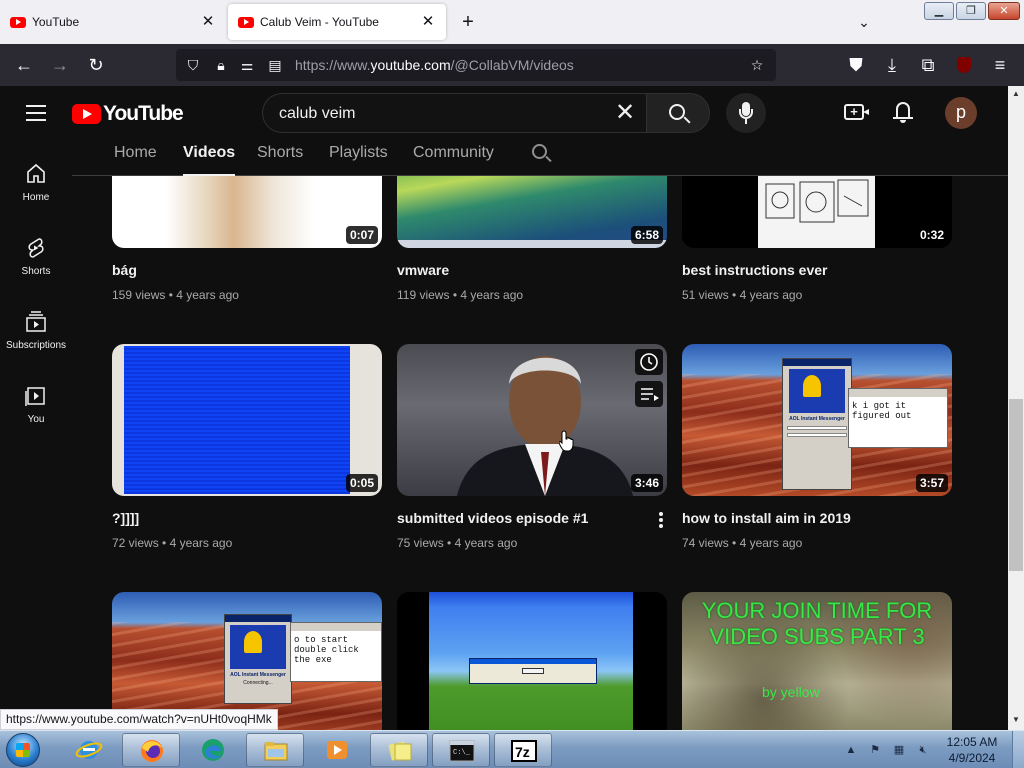 The height and width of the screenshot is (768, 1024). What do you see at coordinates (742, 543) in the screenshot?
I see `video-meta: 74 views • 4 years ago` at bounding box center [742, 543].